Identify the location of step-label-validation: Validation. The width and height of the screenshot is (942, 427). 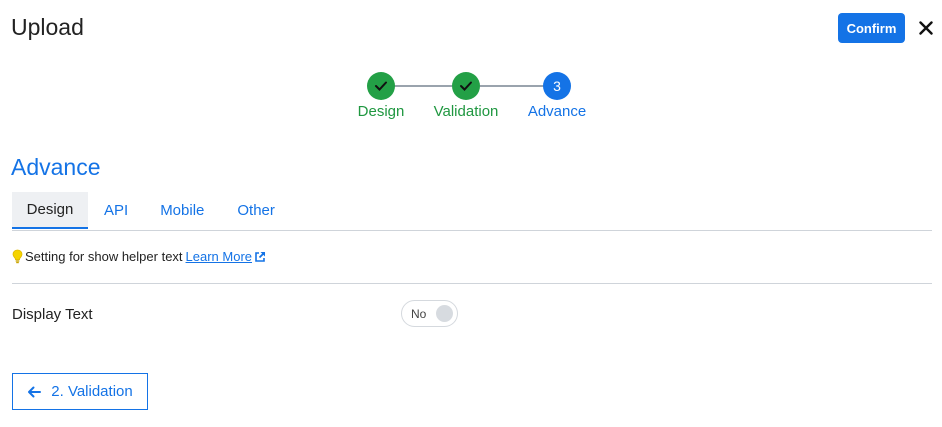
(466, 111).